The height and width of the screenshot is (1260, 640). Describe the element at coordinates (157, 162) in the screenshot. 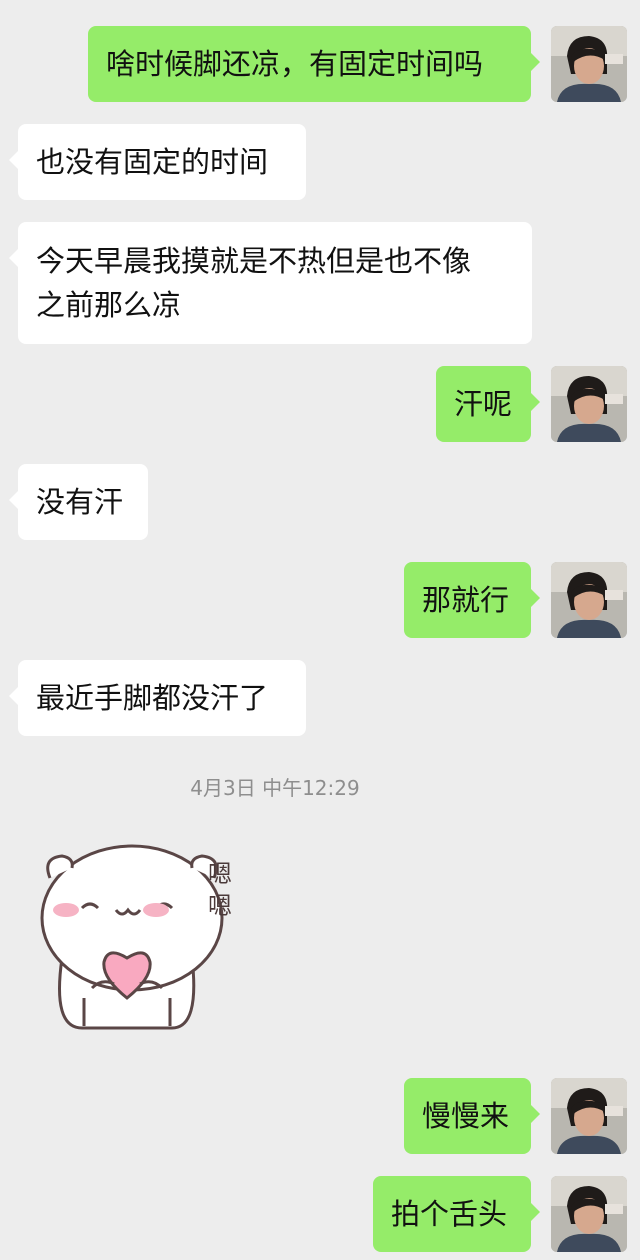

I see `message-bubble-incoming: 也没有固定的时间` at that location.